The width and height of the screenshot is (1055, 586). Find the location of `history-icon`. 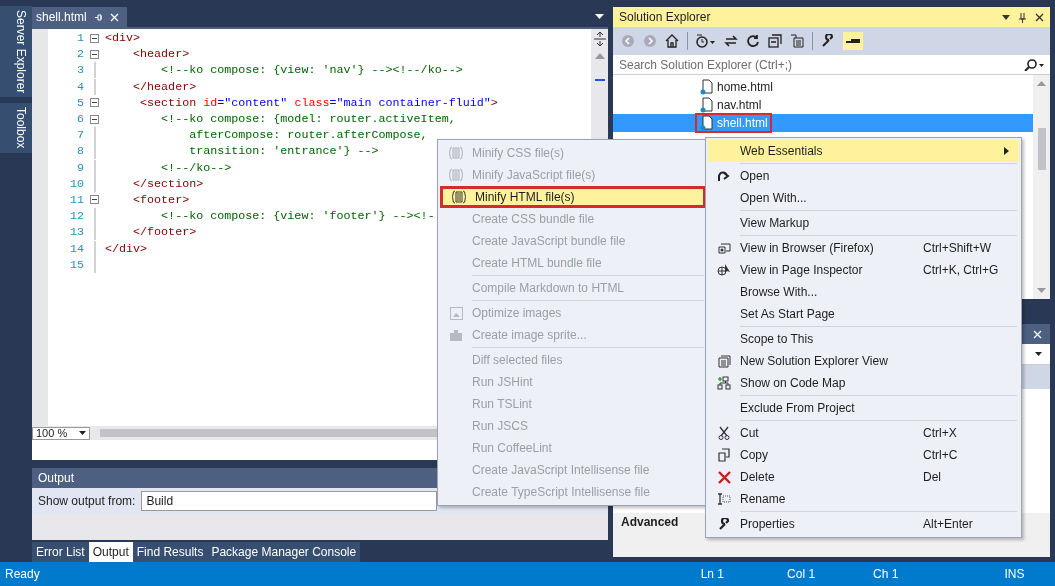

history-icon is located at coordinates (706, 41).